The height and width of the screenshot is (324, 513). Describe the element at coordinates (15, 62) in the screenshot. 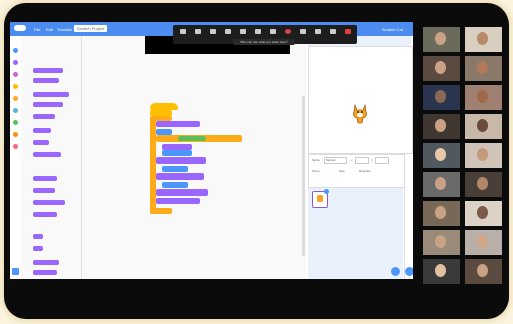

I see `category-looks` at that location.